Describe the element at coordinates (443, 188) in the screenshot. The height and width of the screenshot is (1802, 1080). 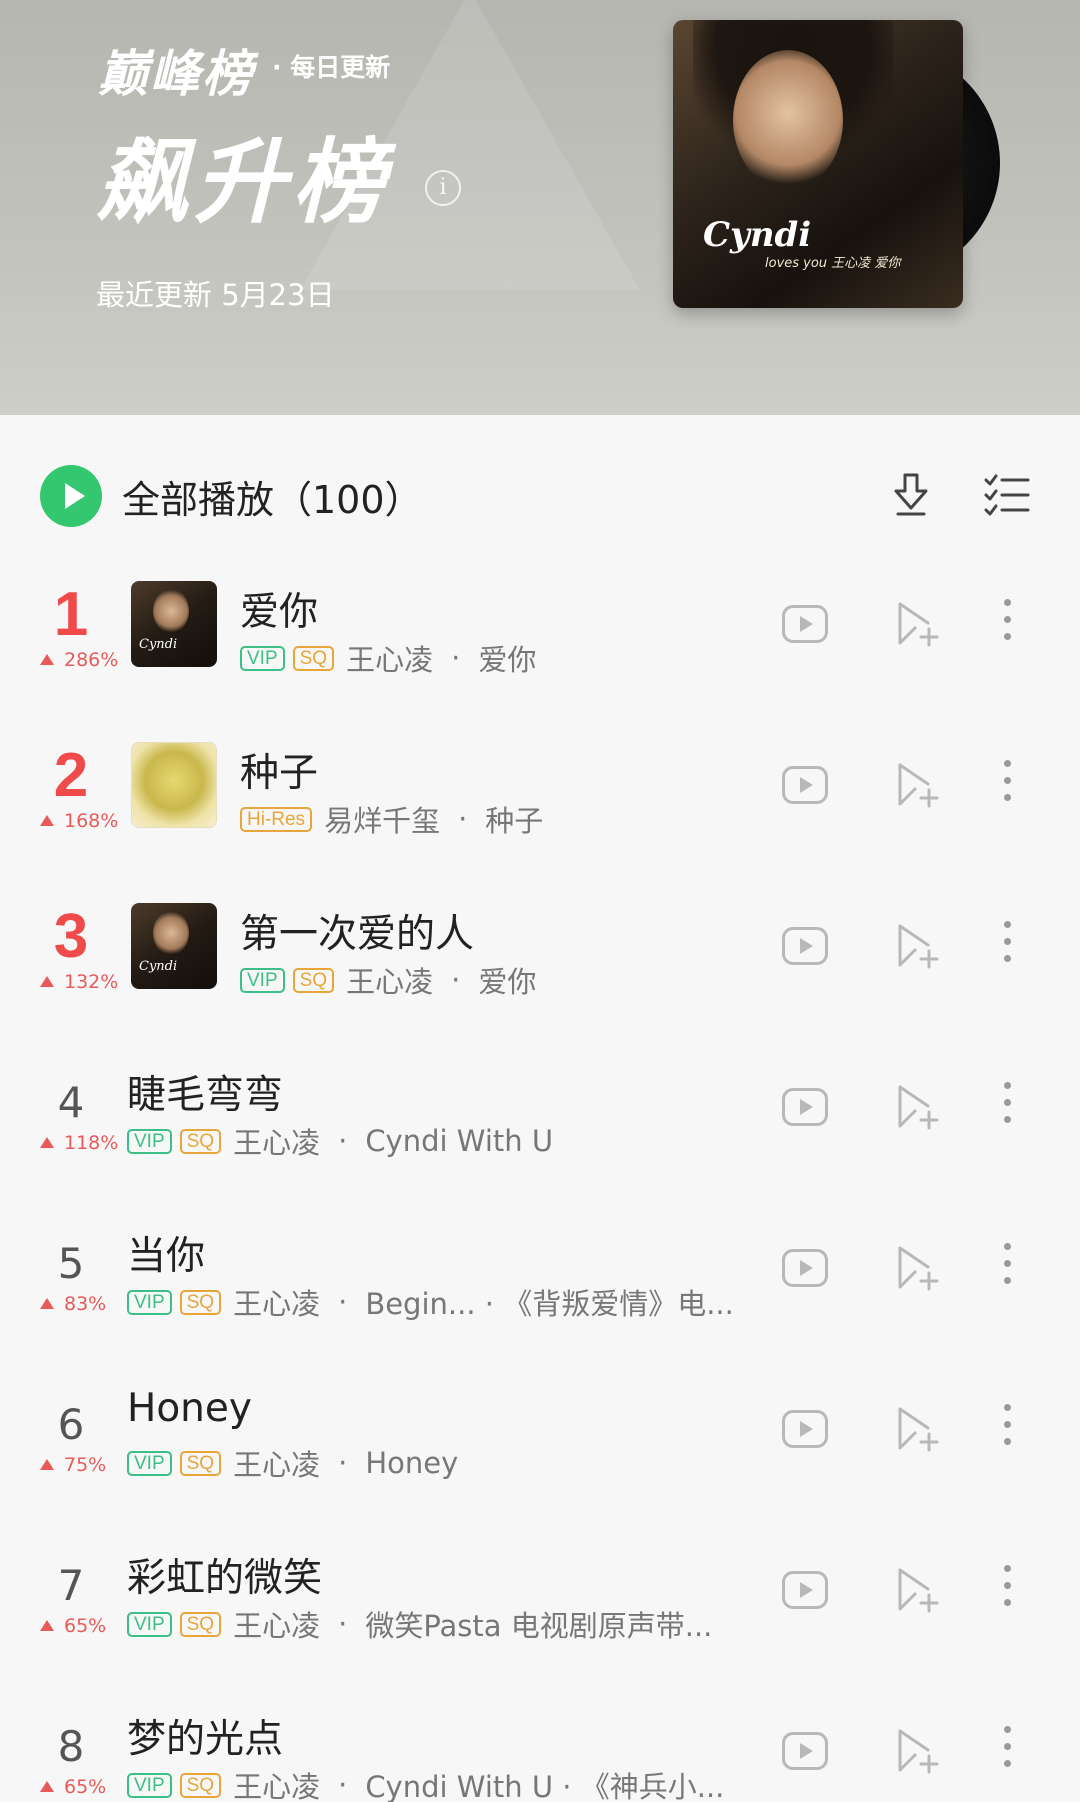
I see `info-icon: i` at that location.